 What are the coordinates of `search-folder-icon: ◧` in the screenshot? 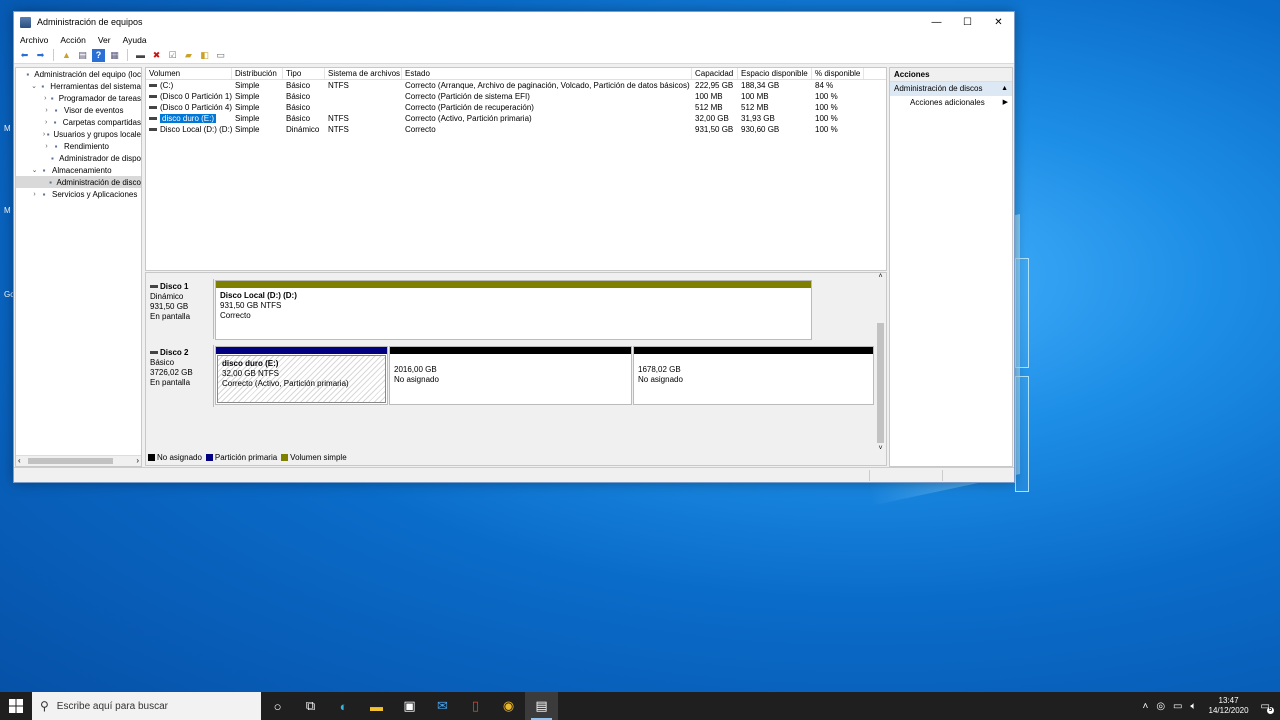 It's located at (204, 55).